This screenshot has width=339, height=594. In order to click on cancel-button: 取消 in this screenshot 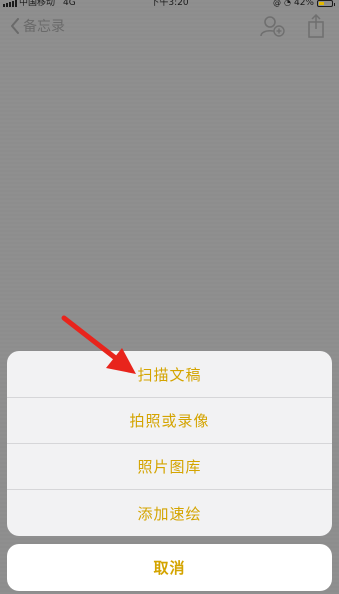, I will do `click(169, 567)`.